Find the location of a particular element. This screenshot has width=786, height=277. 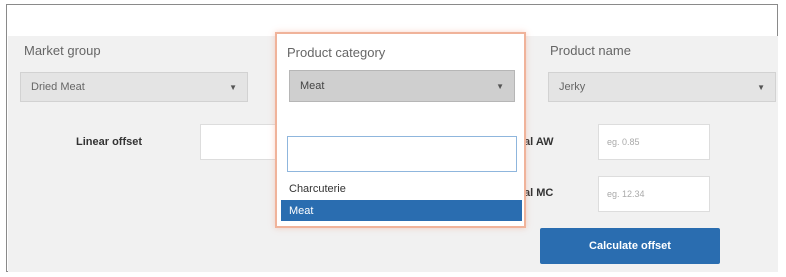

market-group-value: Dried Meat is located at coordinates (58, 87).